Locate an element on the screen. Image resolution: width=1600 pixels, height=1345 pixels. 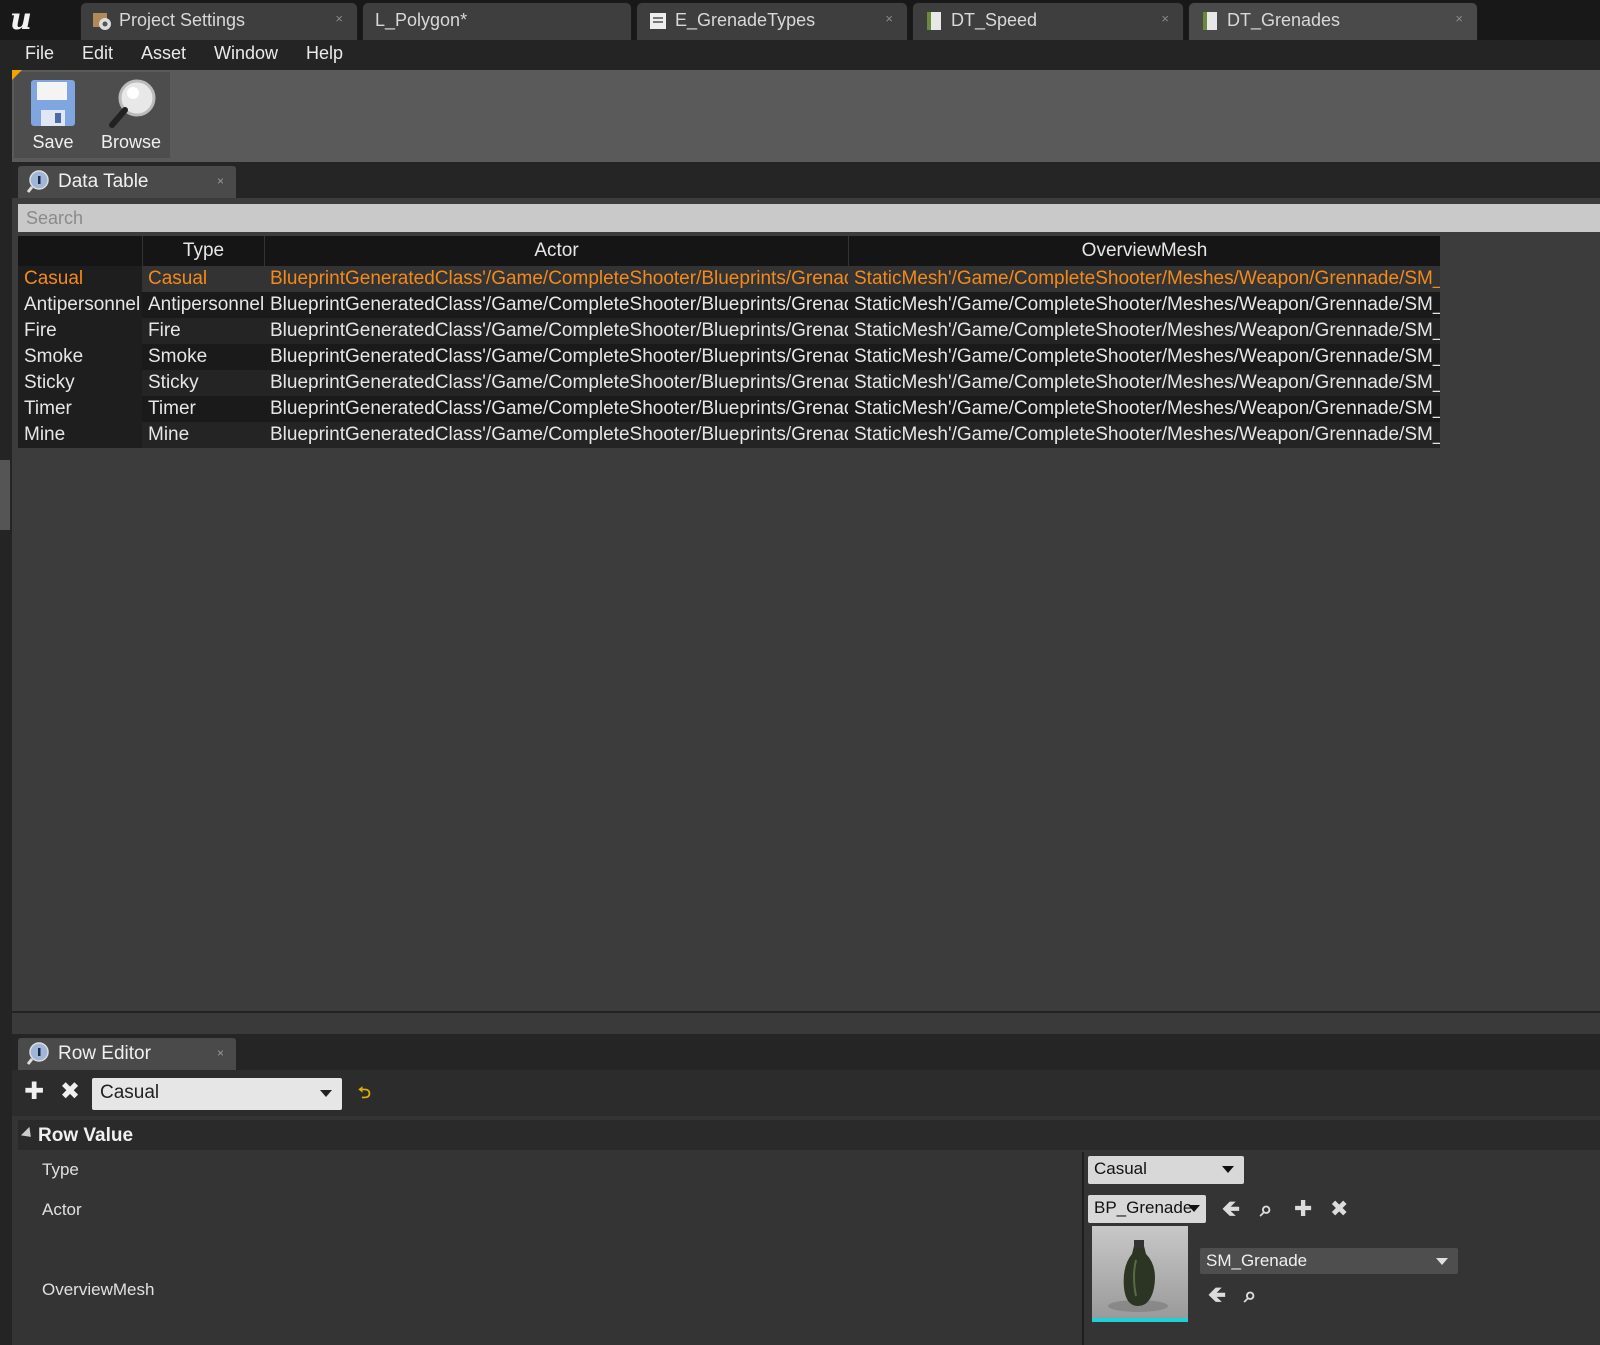
asset-toolbar: Save Browse is located at coordinates (806, 116).